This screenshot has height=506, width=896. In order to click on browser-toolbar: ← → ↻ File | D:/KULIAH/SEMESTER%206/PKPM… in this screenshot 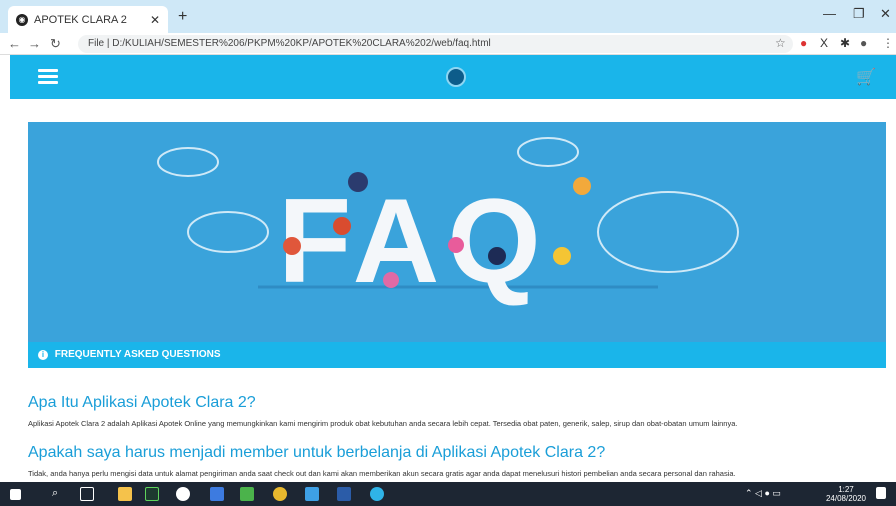, I will do `click(448, 44)`.